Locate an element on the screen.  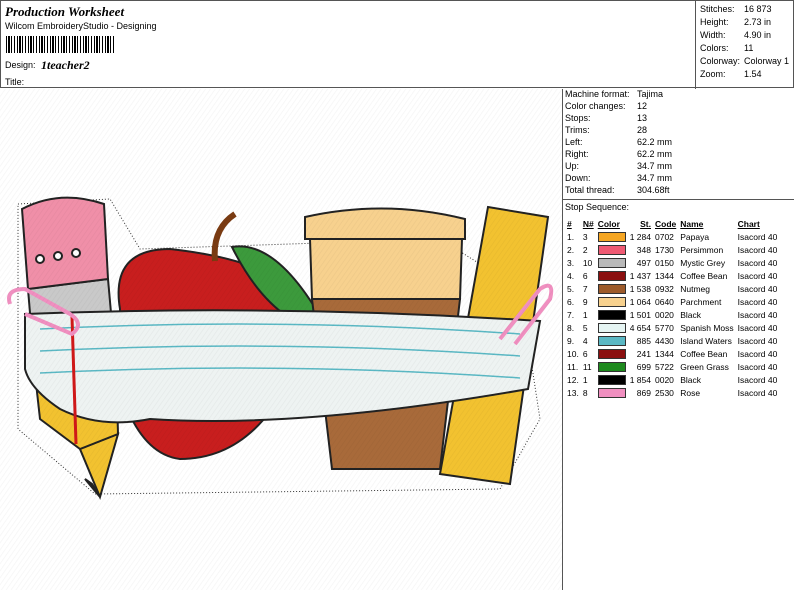
stop-number: 11. is located at coordinates (573, 366).